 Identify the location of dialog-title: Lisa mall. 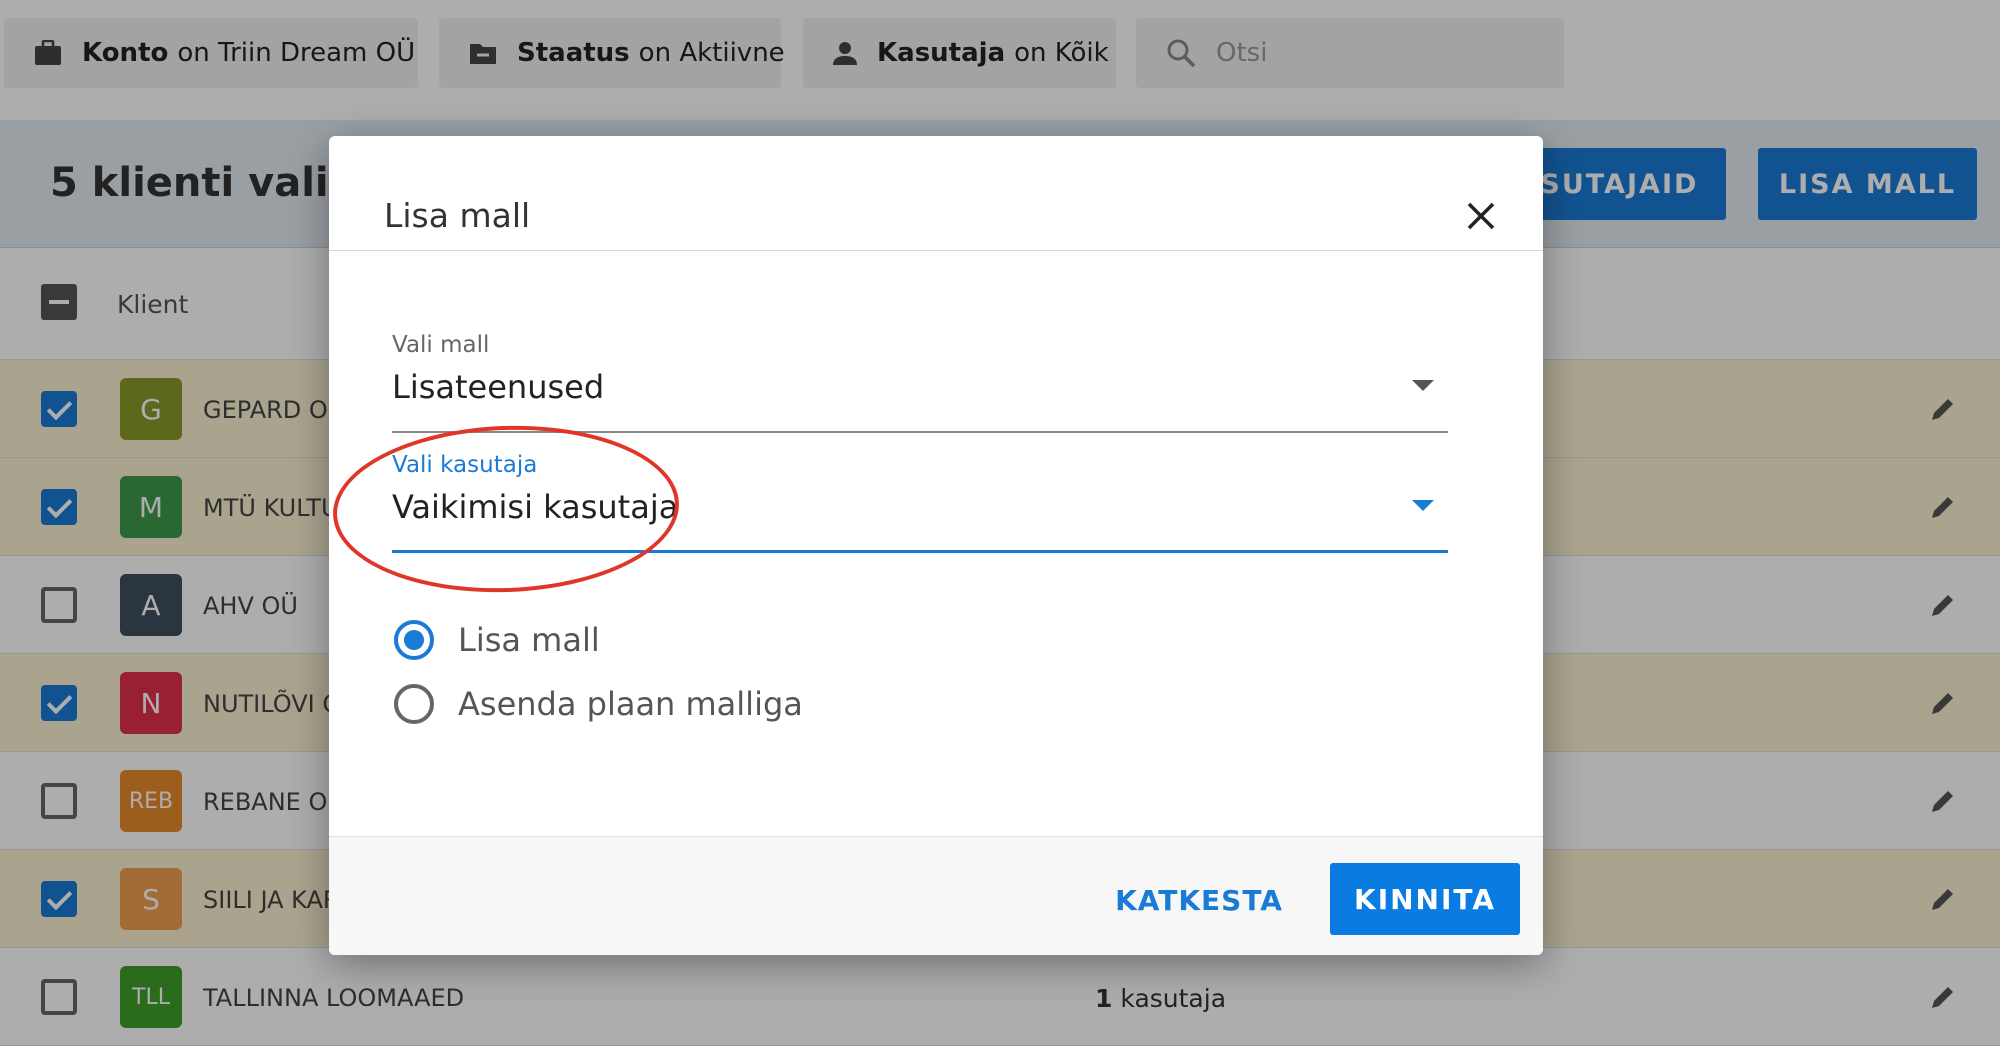
(457, 215).